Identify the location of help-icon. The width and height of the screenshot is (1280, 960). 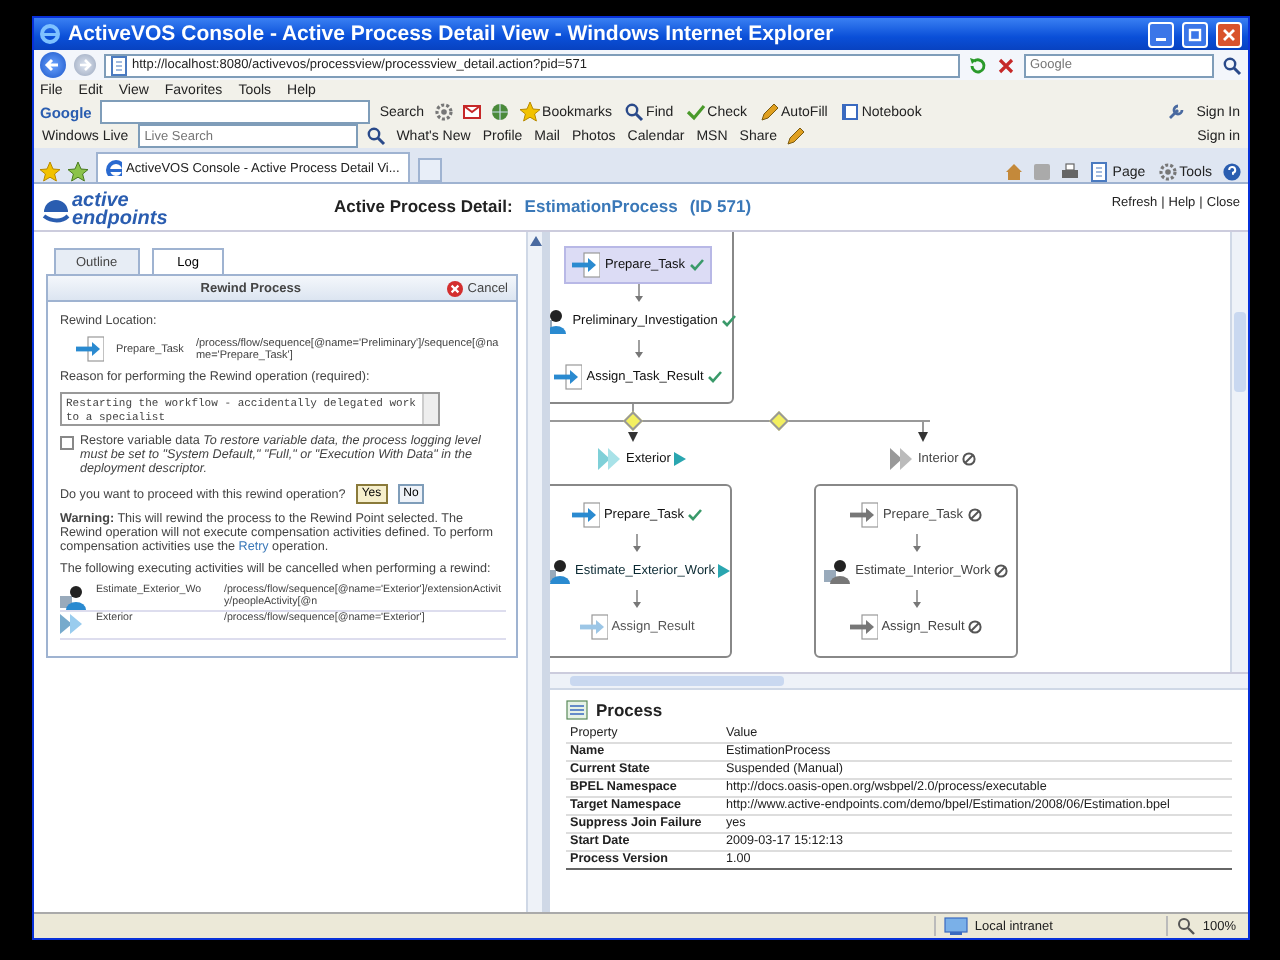
(1232, 172).